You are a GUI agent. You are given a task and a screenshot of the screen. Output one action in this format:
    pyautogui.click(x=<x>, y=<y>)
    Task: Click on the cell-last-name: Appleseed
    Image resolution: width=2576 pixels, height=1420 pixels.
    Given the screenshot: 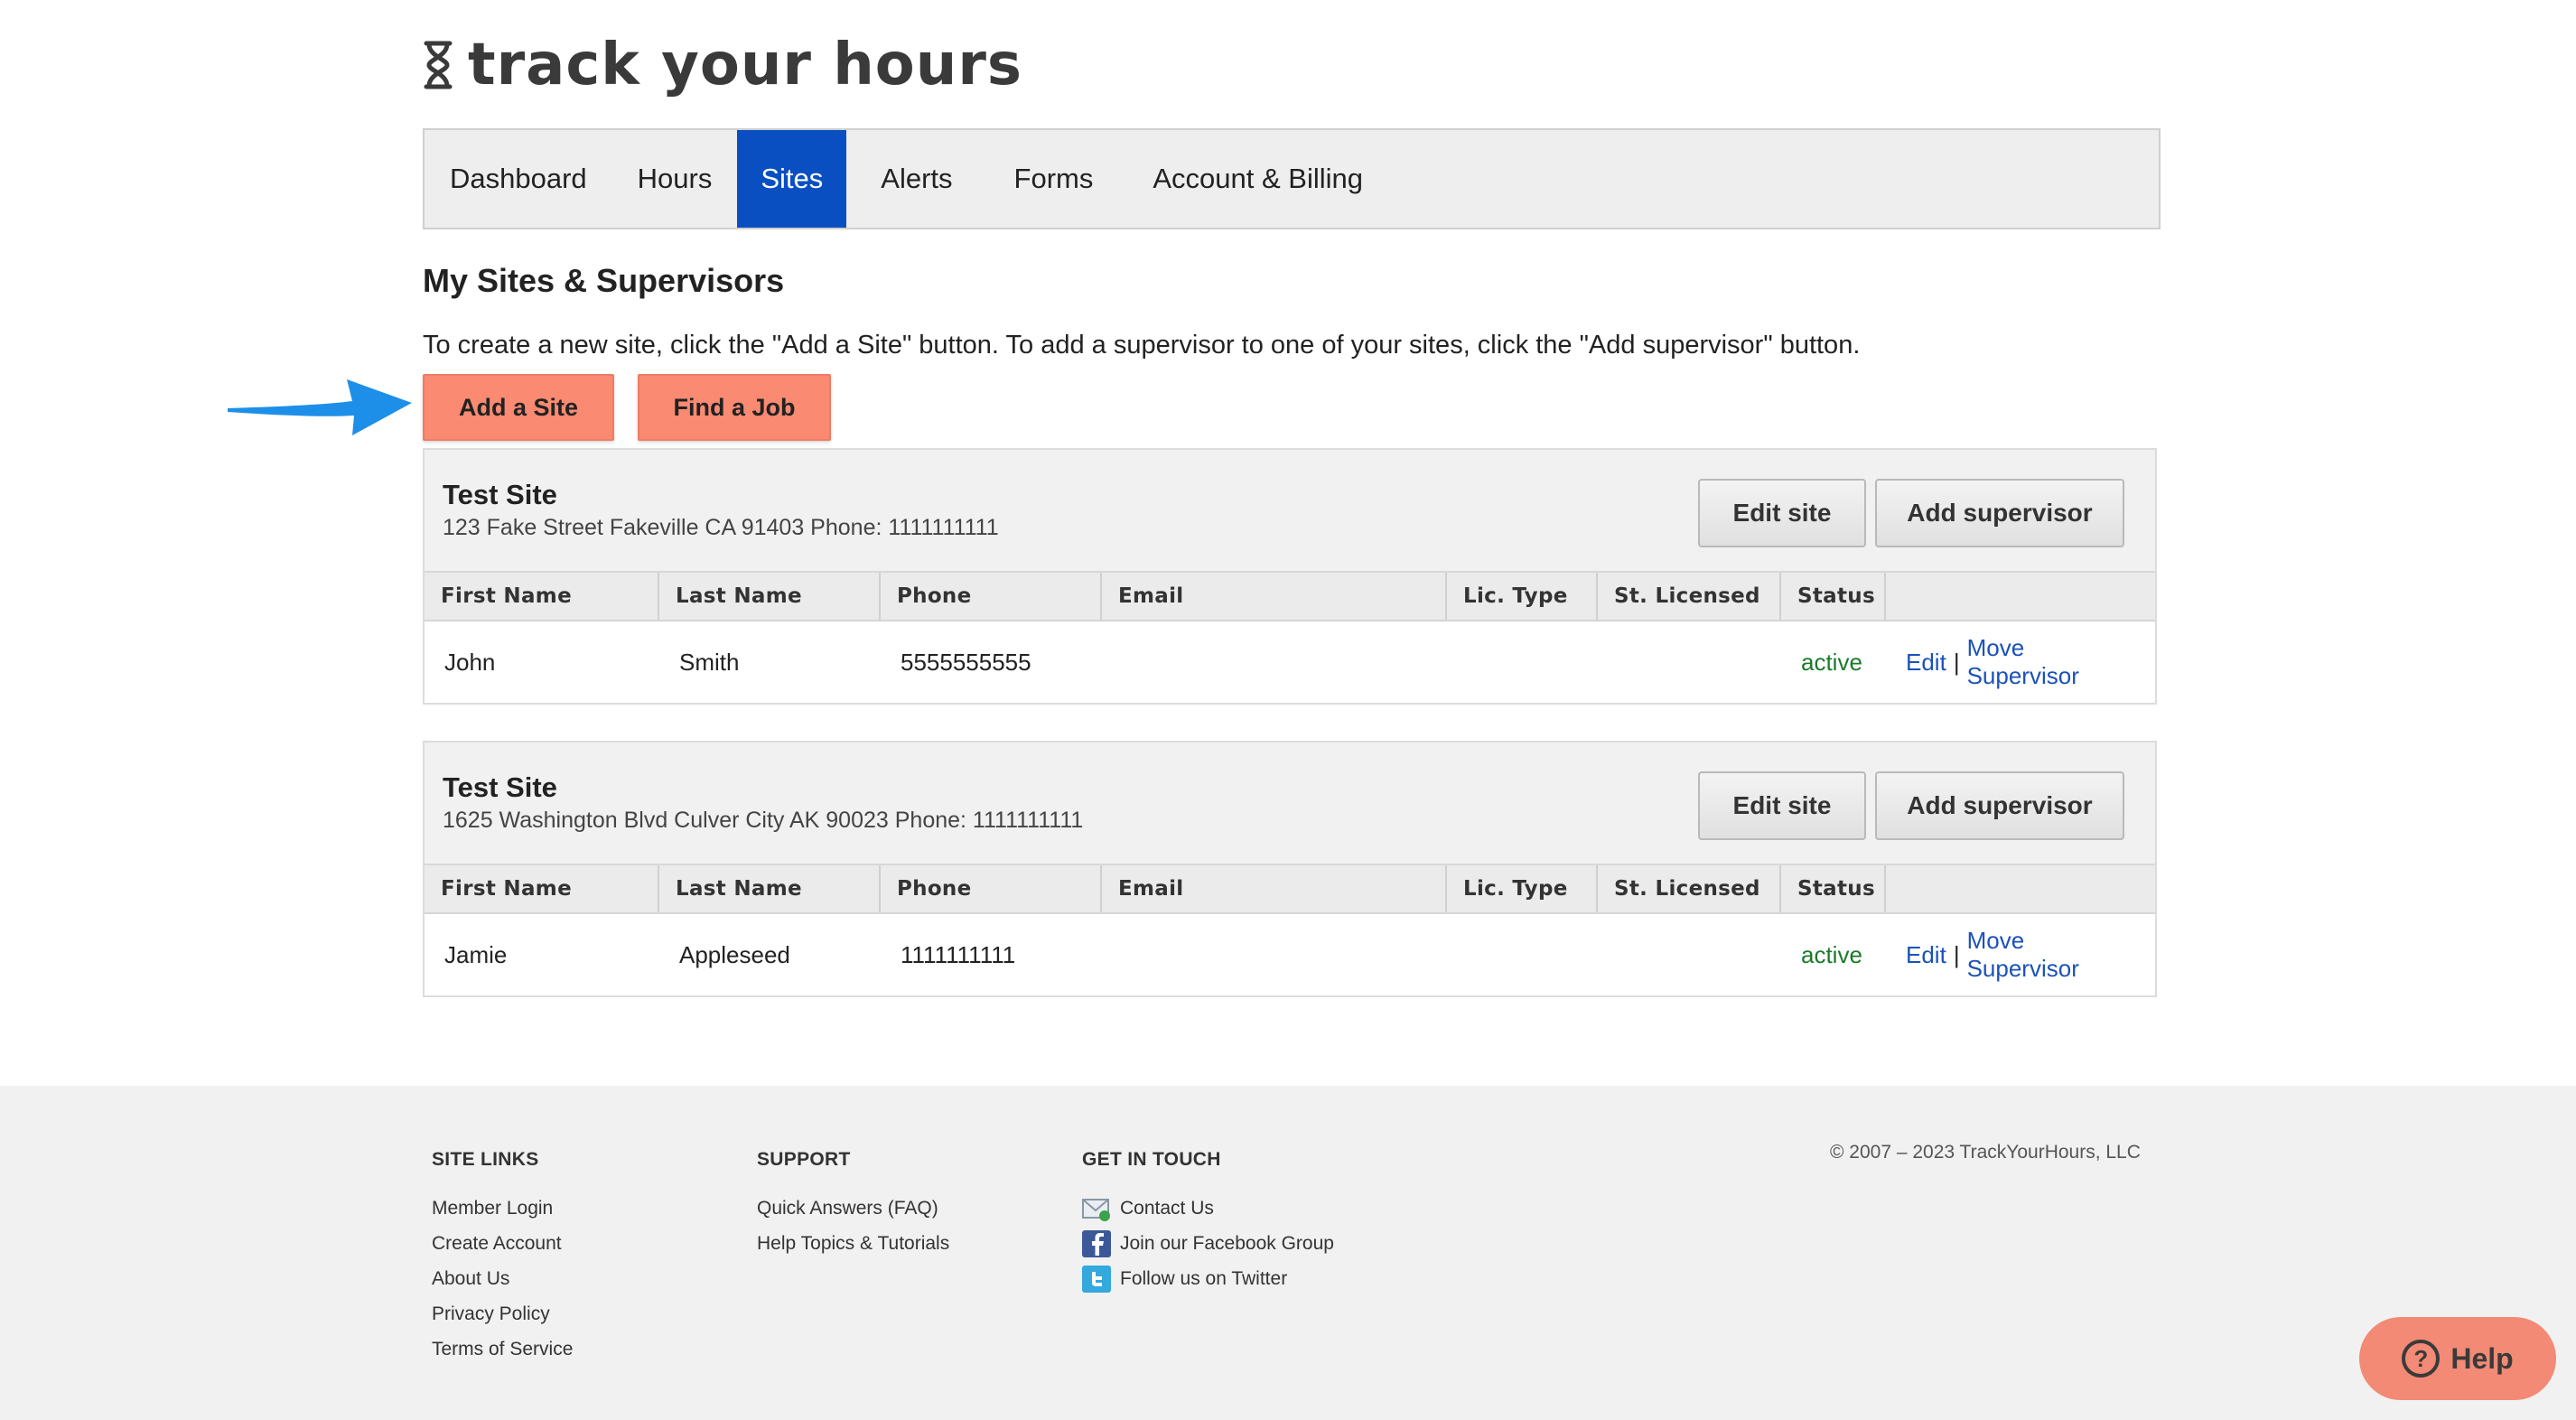 What is the action you would take?
    pyautogui.click(x=735, y=954)
    